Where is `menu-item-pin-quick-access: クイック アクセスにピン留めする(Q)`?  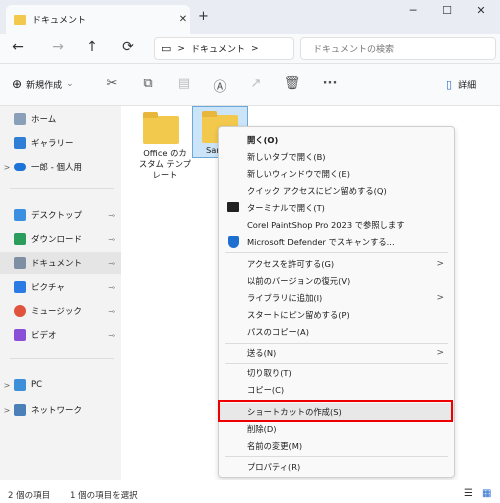 menu-item-pin-quick-access: クイック アクセスにピン留めする(Q) is located at coordinates (336, 190).